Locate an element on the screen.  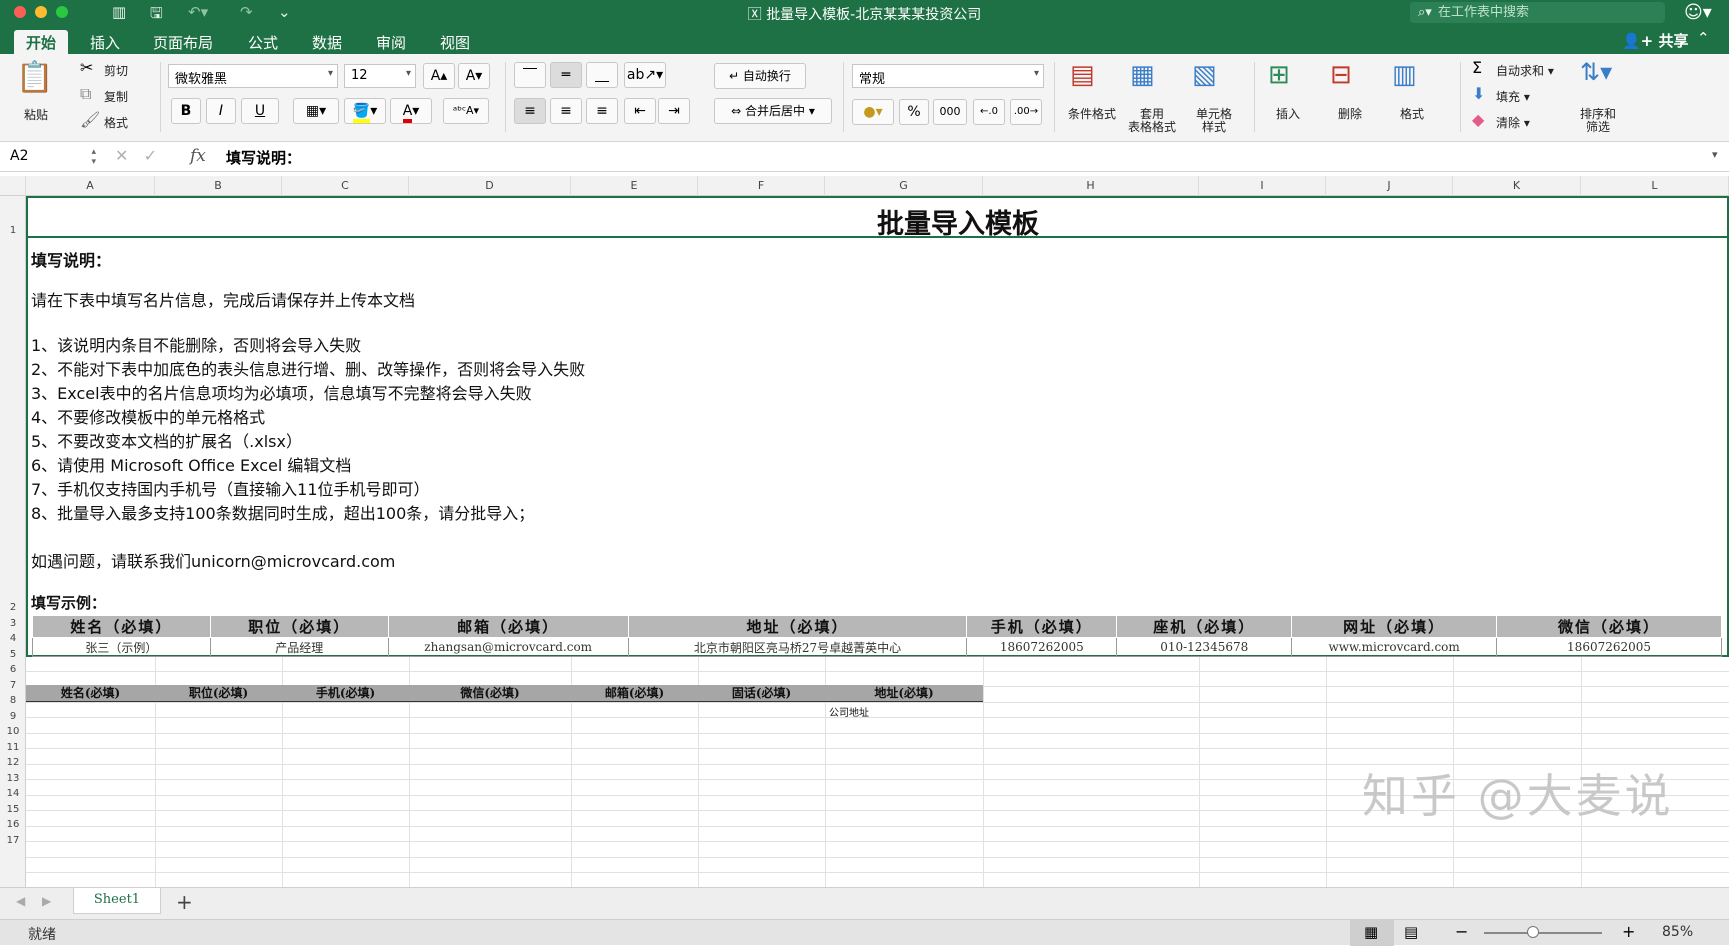
increase-font-button: A▴ is located at coordinates (439, 76).